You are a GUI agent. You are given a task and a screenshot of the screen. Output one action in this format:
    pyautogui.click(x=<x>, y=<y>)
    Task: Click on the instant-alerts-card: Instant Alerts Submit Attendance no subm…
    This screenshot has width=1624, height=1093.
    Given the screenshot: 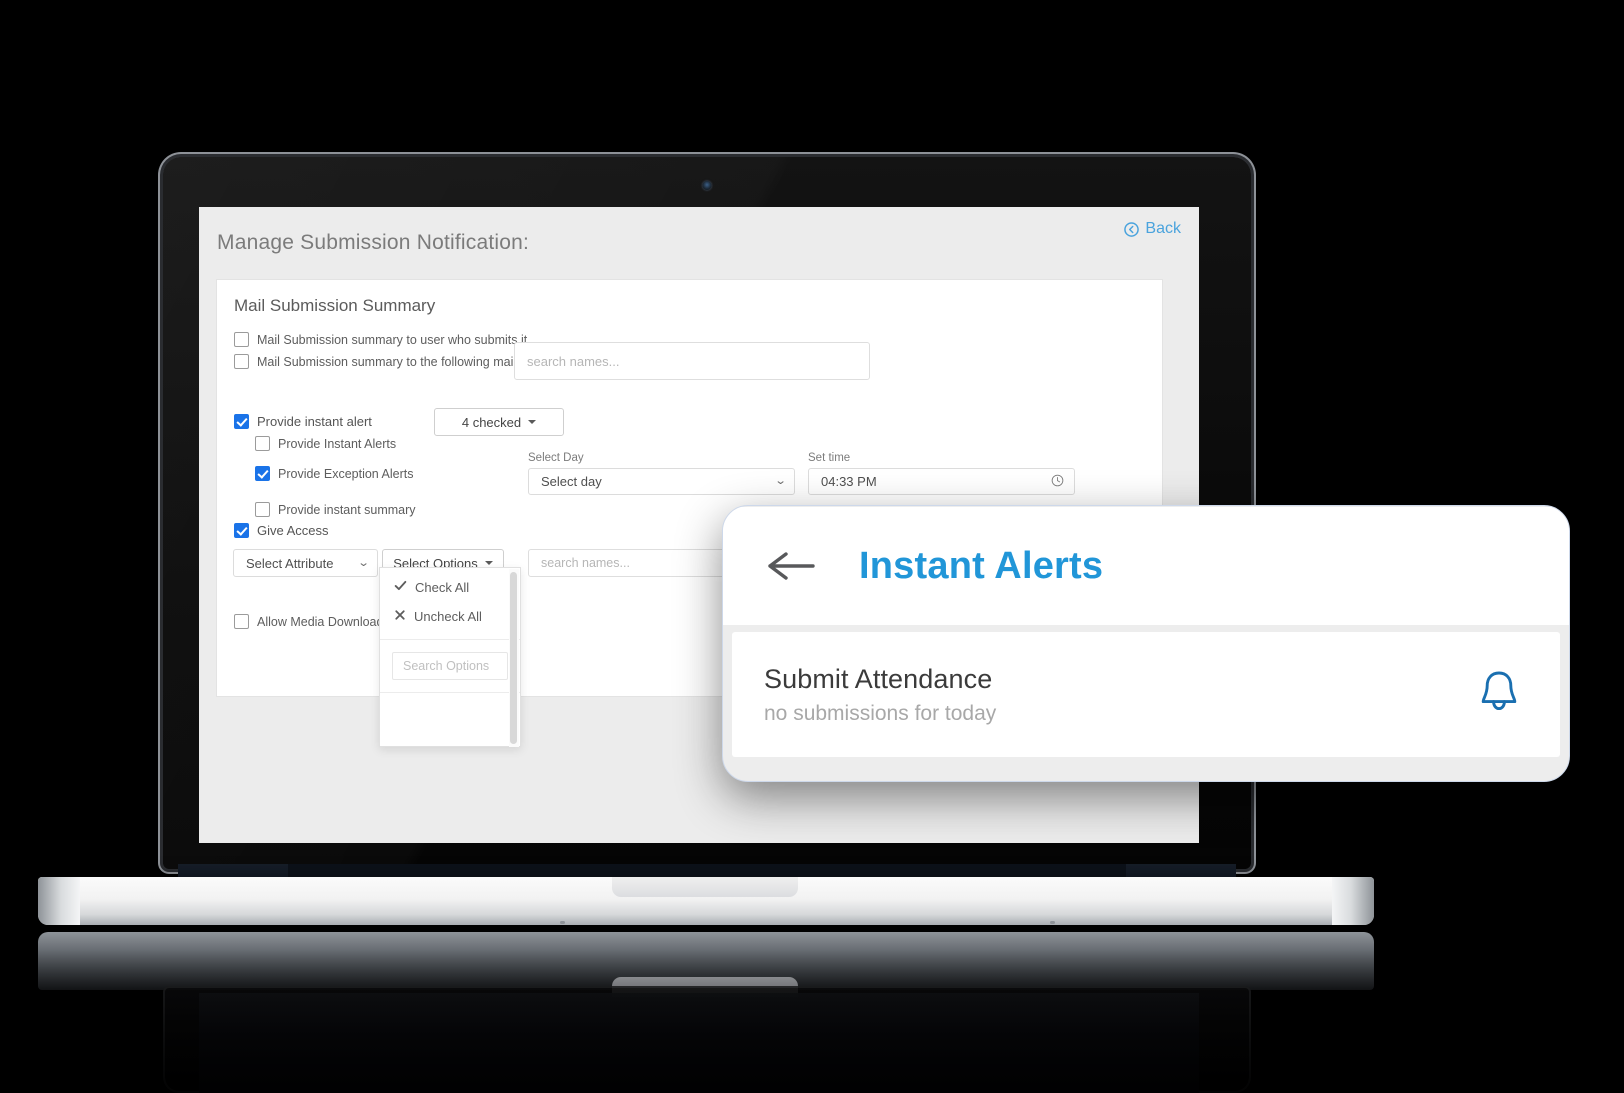 What is the action you would take?
    pyautogui.click(x=1146, y=643)
    